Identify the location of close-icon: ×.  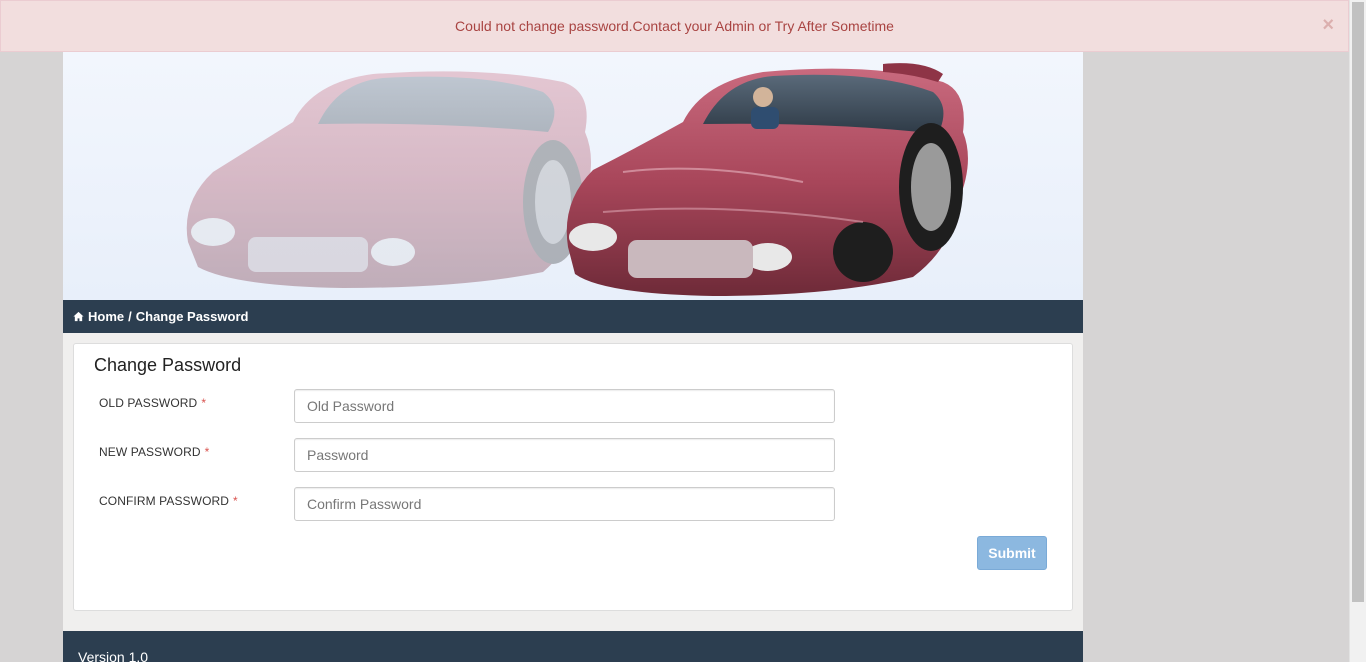
(1328, 25).